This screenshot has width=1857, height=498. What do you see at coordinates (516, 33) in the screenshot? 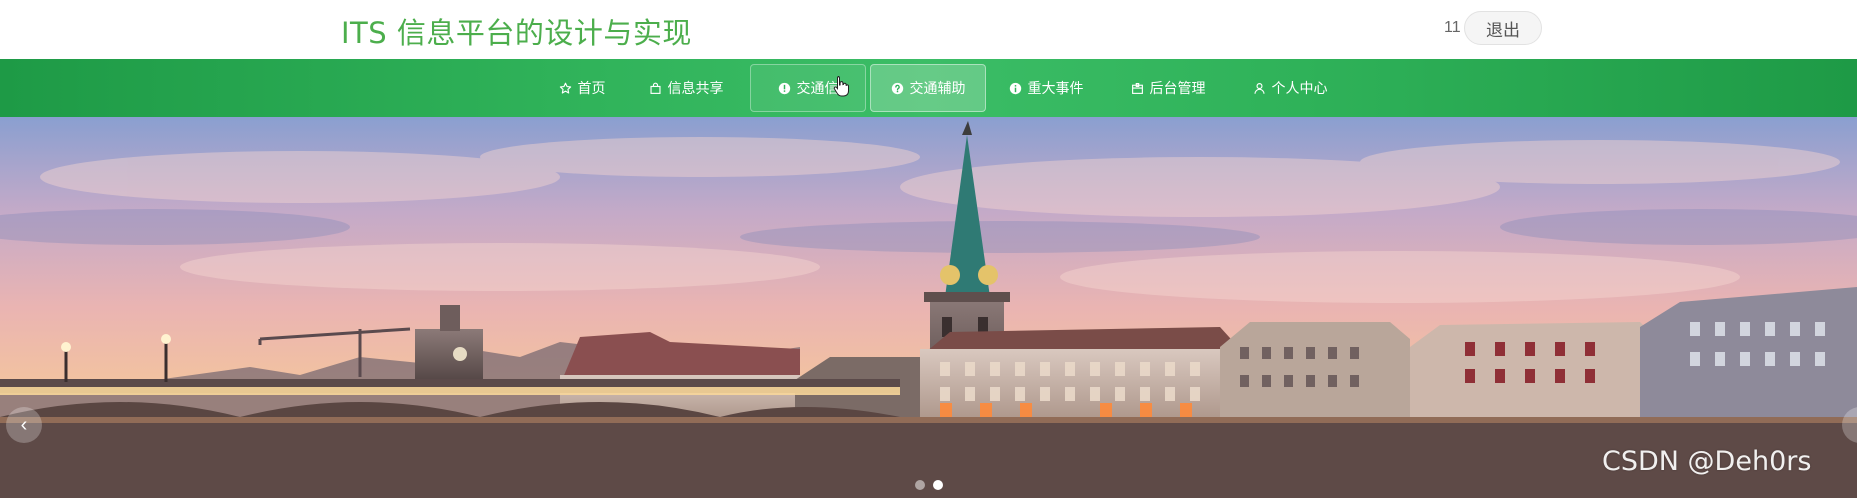
I see `site-title: ITS 信息平台的设计与实现` at bounding box center [516, 33].